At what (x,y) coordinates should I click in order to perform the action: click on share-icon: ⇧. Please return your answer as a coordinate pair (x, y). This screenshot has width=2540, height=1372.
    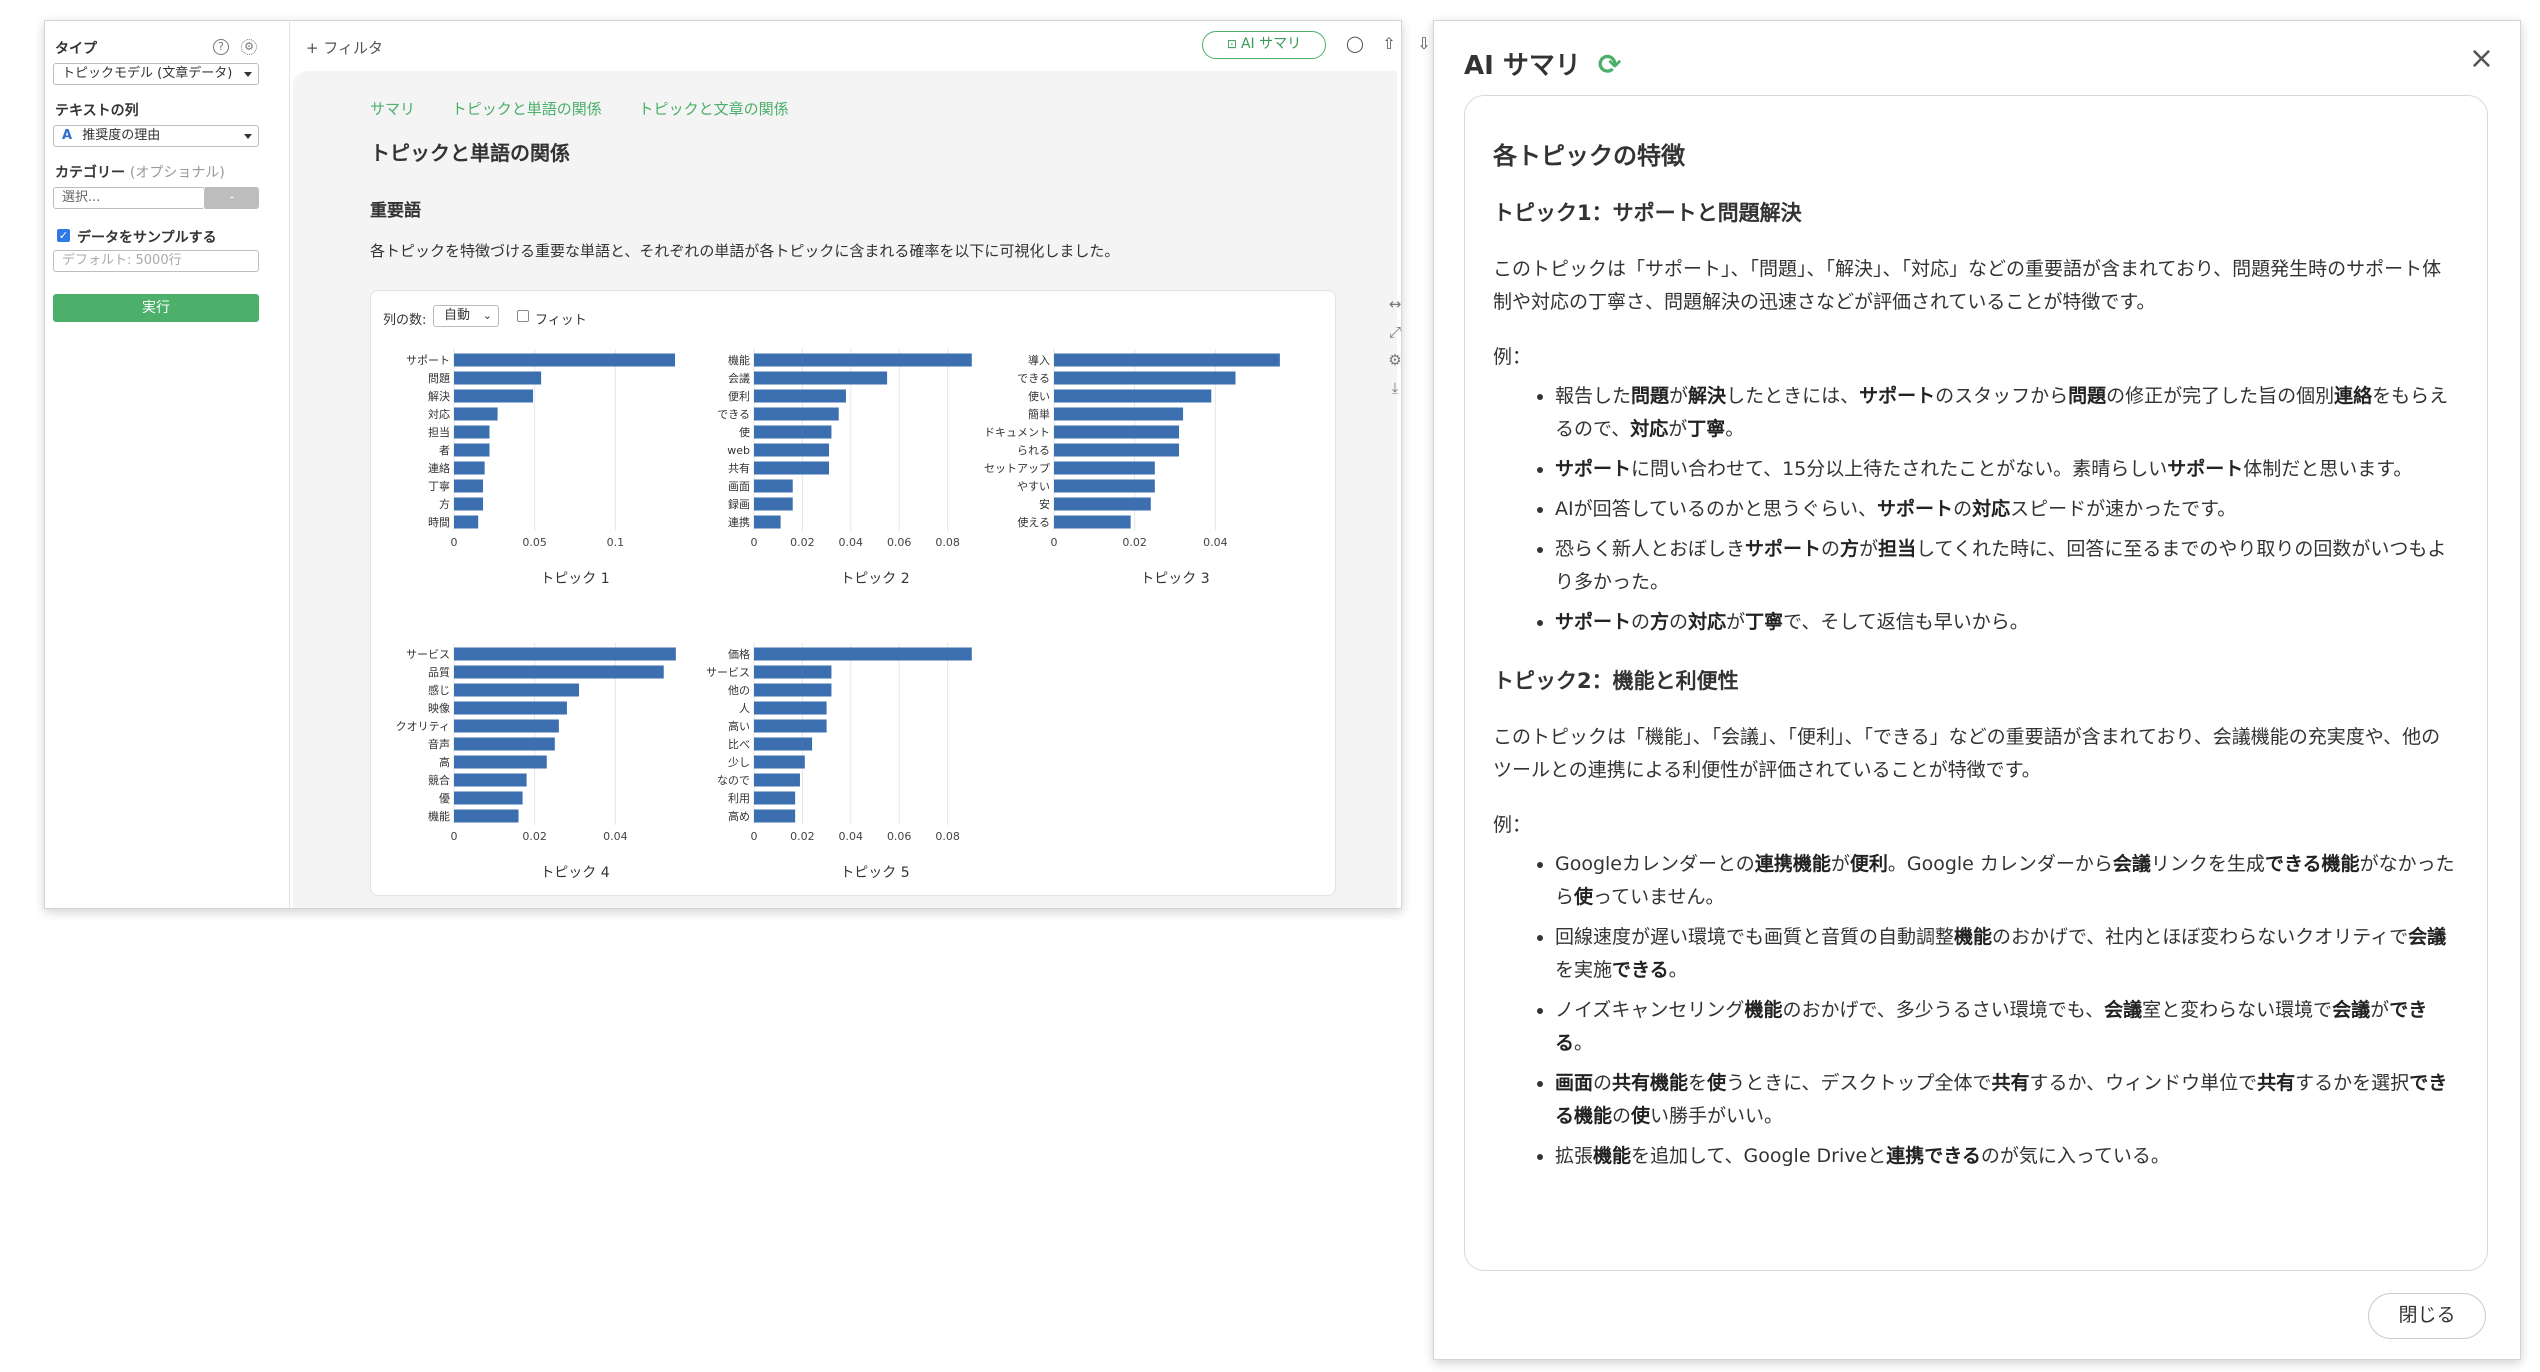
    Looking at the image, I should click on (1389, 44).